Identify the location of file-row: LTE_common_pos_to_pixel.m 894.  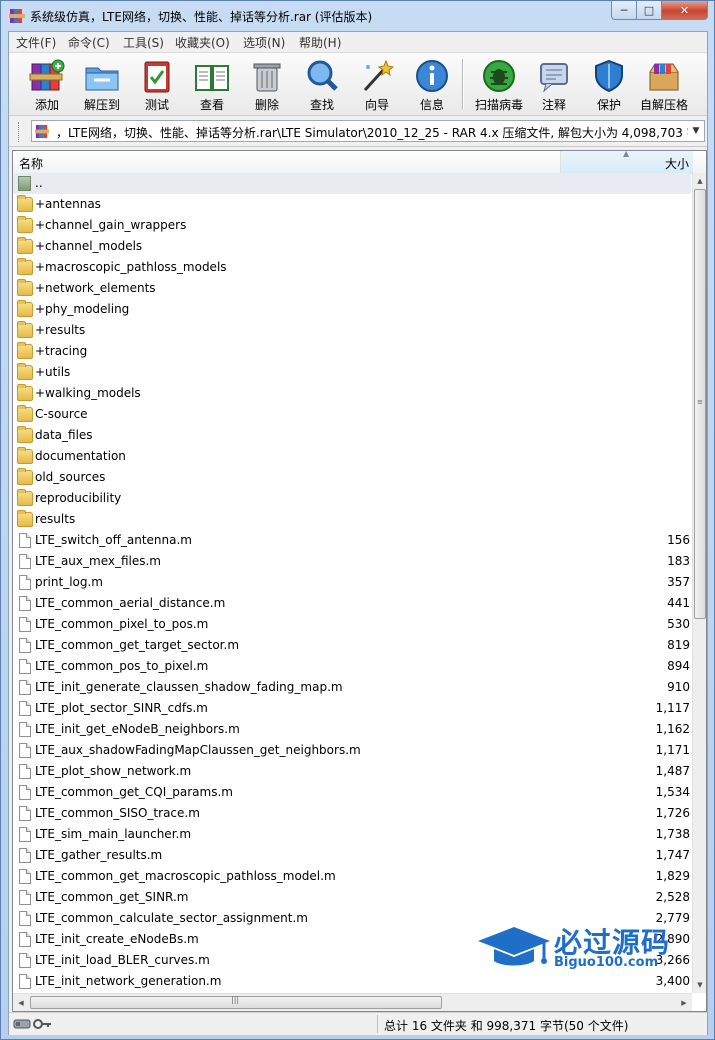
(352, 666).